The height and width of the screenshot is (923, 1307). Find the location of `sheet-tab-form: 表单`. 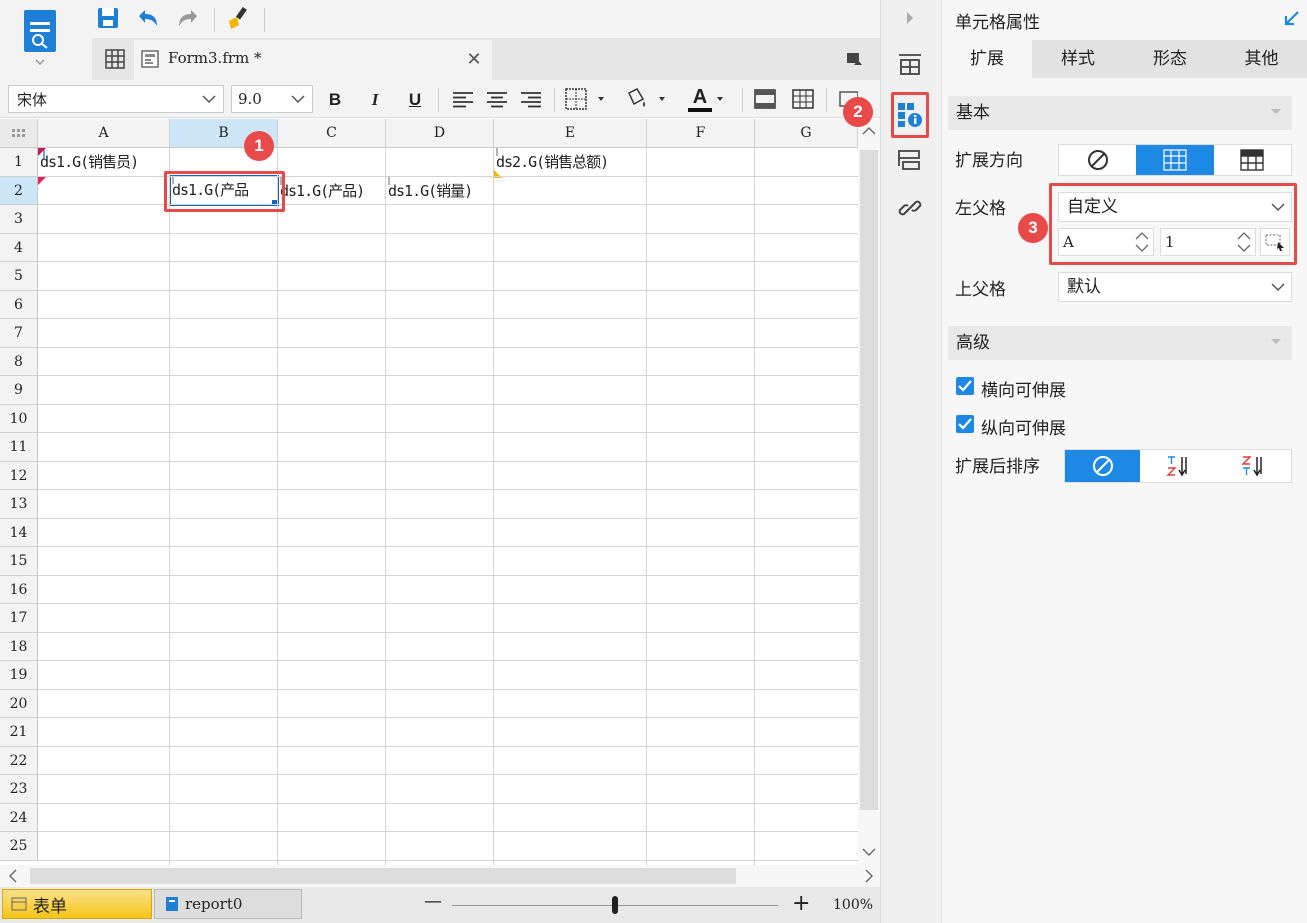

sheet-tab-form: 表单 is located at coordinates (77, 904).